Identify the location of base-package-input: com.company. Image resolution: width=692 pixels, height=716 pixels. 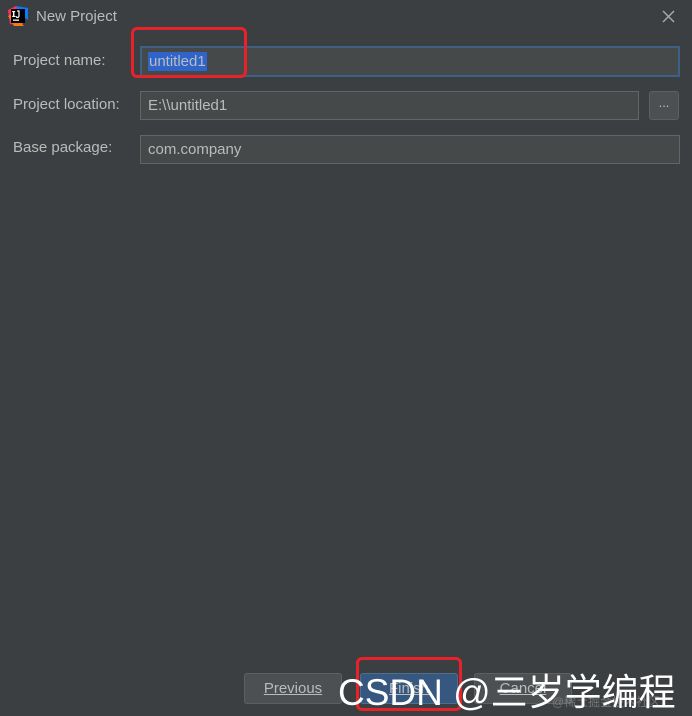
(410, 149).